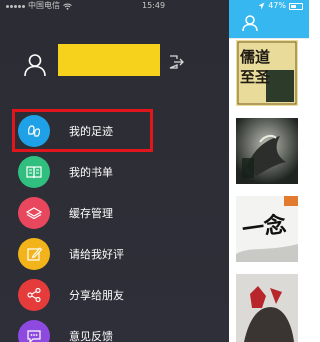 The width and height of the screenshot is (320, 342). What do you see at coordinates (91, 172) in the screenshot?
I see `menu-item-label: 我的书单` at bounding box center [91, 172].